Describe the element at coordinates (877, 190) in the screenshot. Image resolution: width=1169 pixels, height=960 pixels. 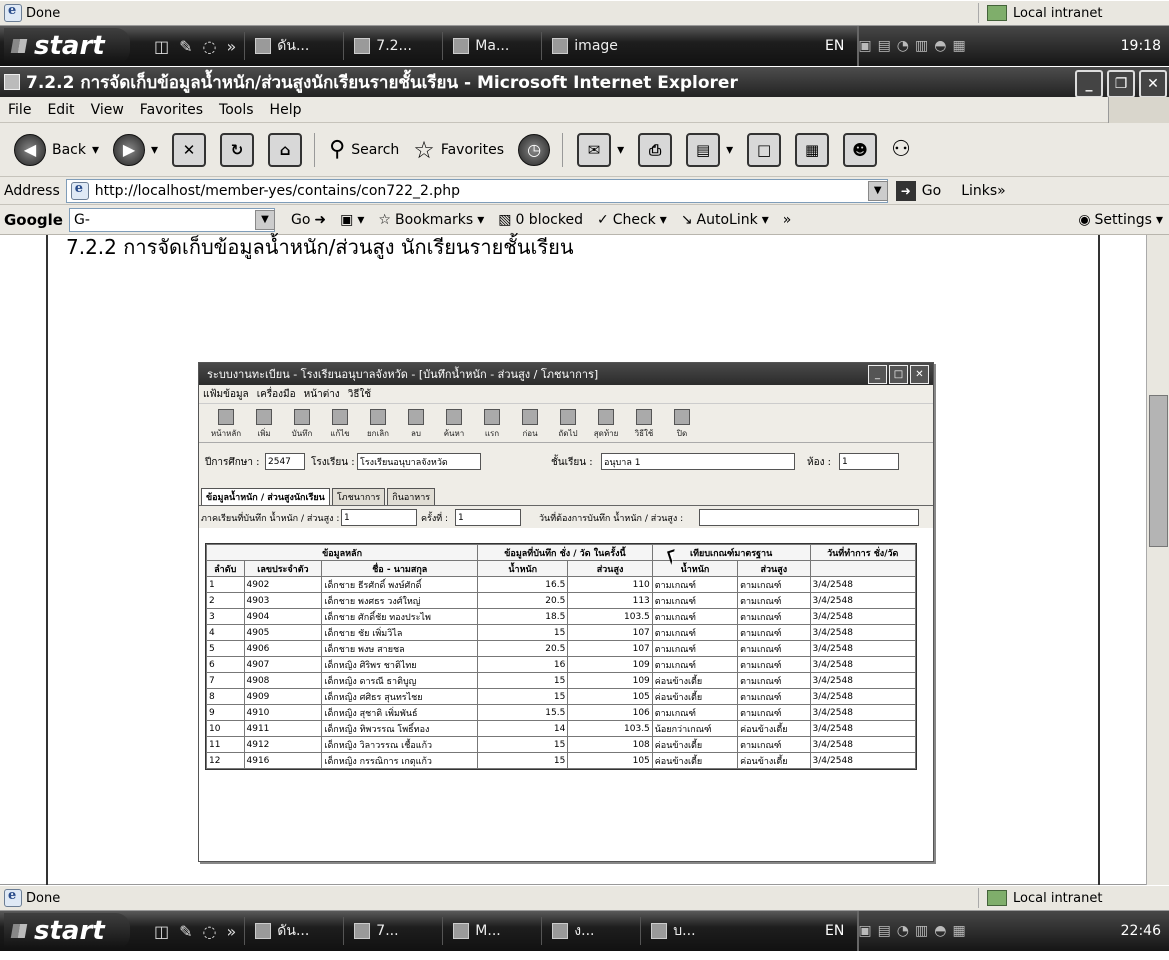
I see `address-dropdown-icon: ▼` at that location.